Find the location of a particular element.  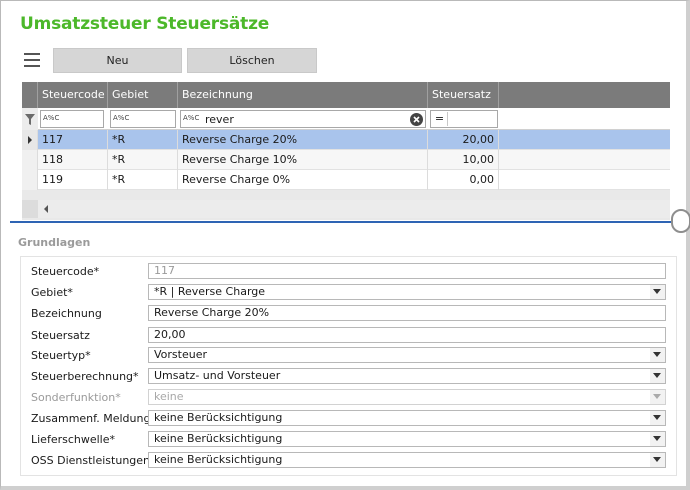

oss-dienstleistungen-value: keine Berücksichtigung is located at coordinates (218, 459).